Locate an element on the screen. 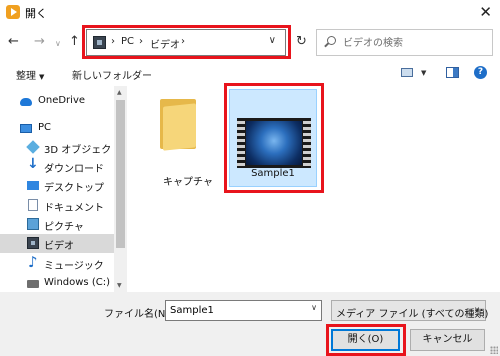 Image resolution: width=500 pixels, height=356 pixels. address-highlight-box is located at coordinates (186, 42).